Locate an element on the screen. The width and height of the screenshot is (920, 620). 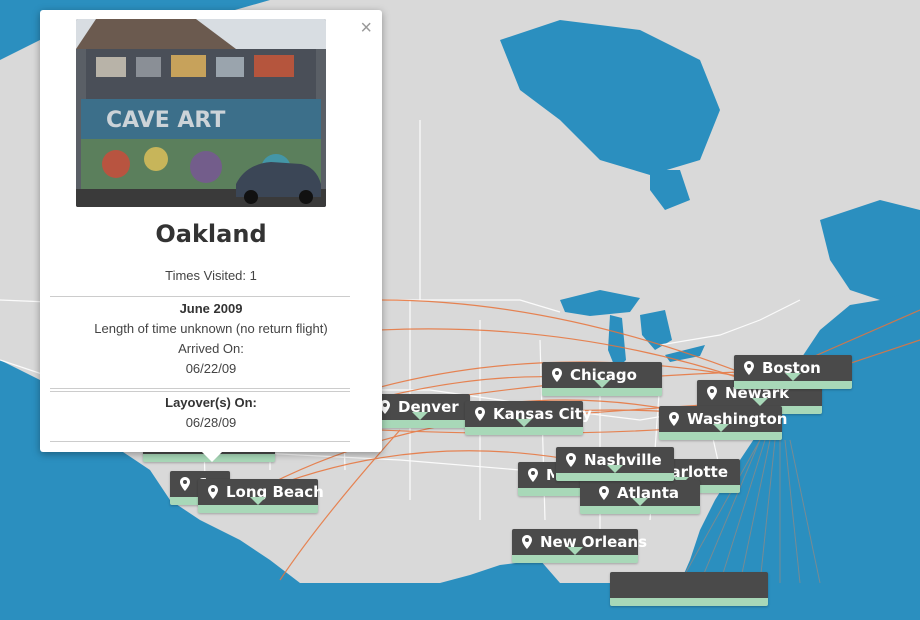
map-marker: Denver is located at coordinates (420, 418).